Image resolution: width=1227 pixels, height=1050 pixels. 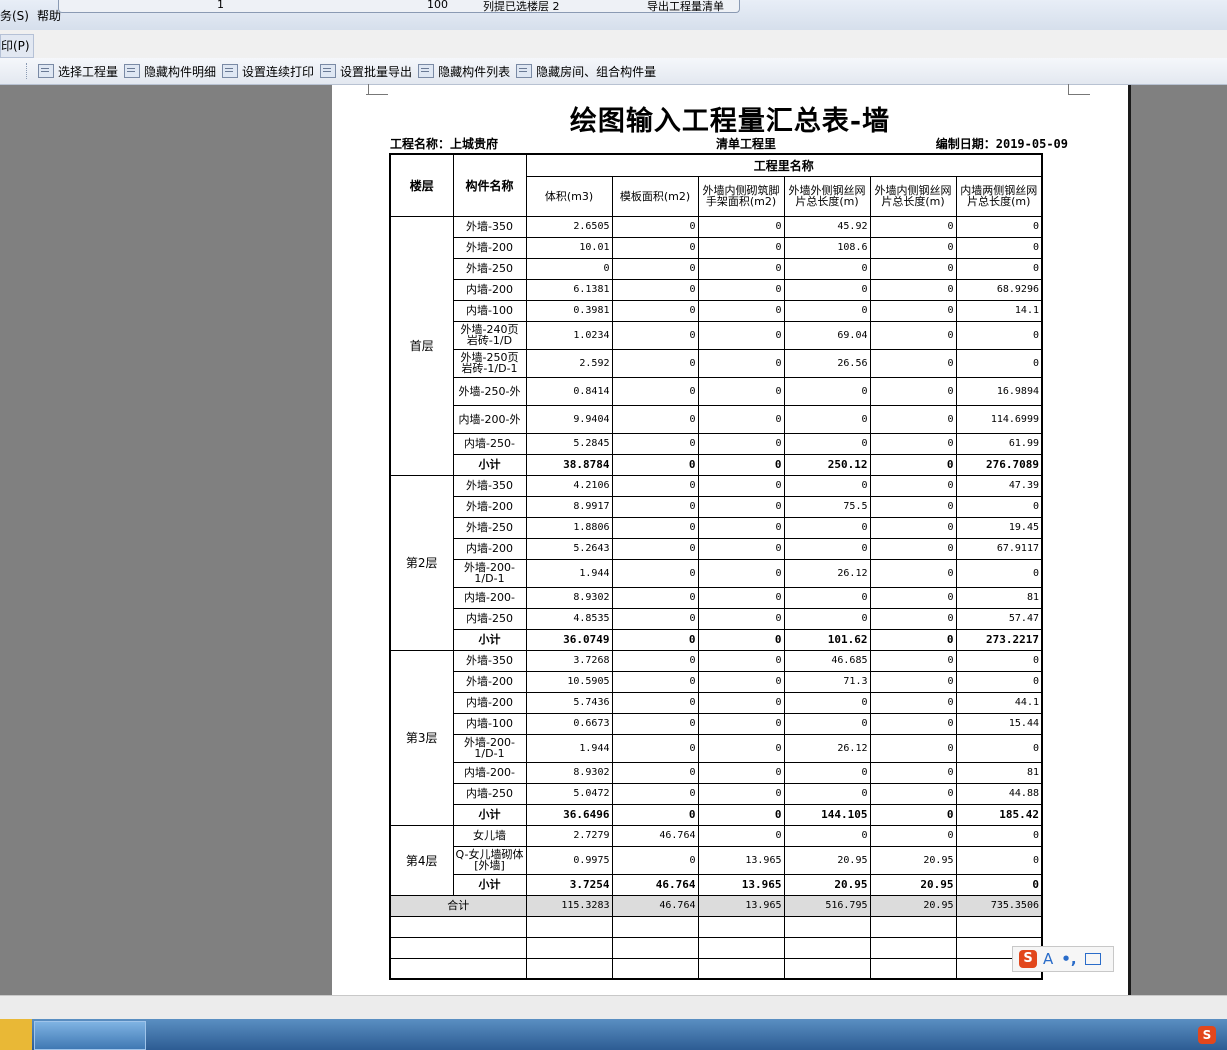 What do you see at coordinates (444, 144) in the screenshot?
I see `project-name: 工程名称：上城贵府` at bounding box center [444, 144].